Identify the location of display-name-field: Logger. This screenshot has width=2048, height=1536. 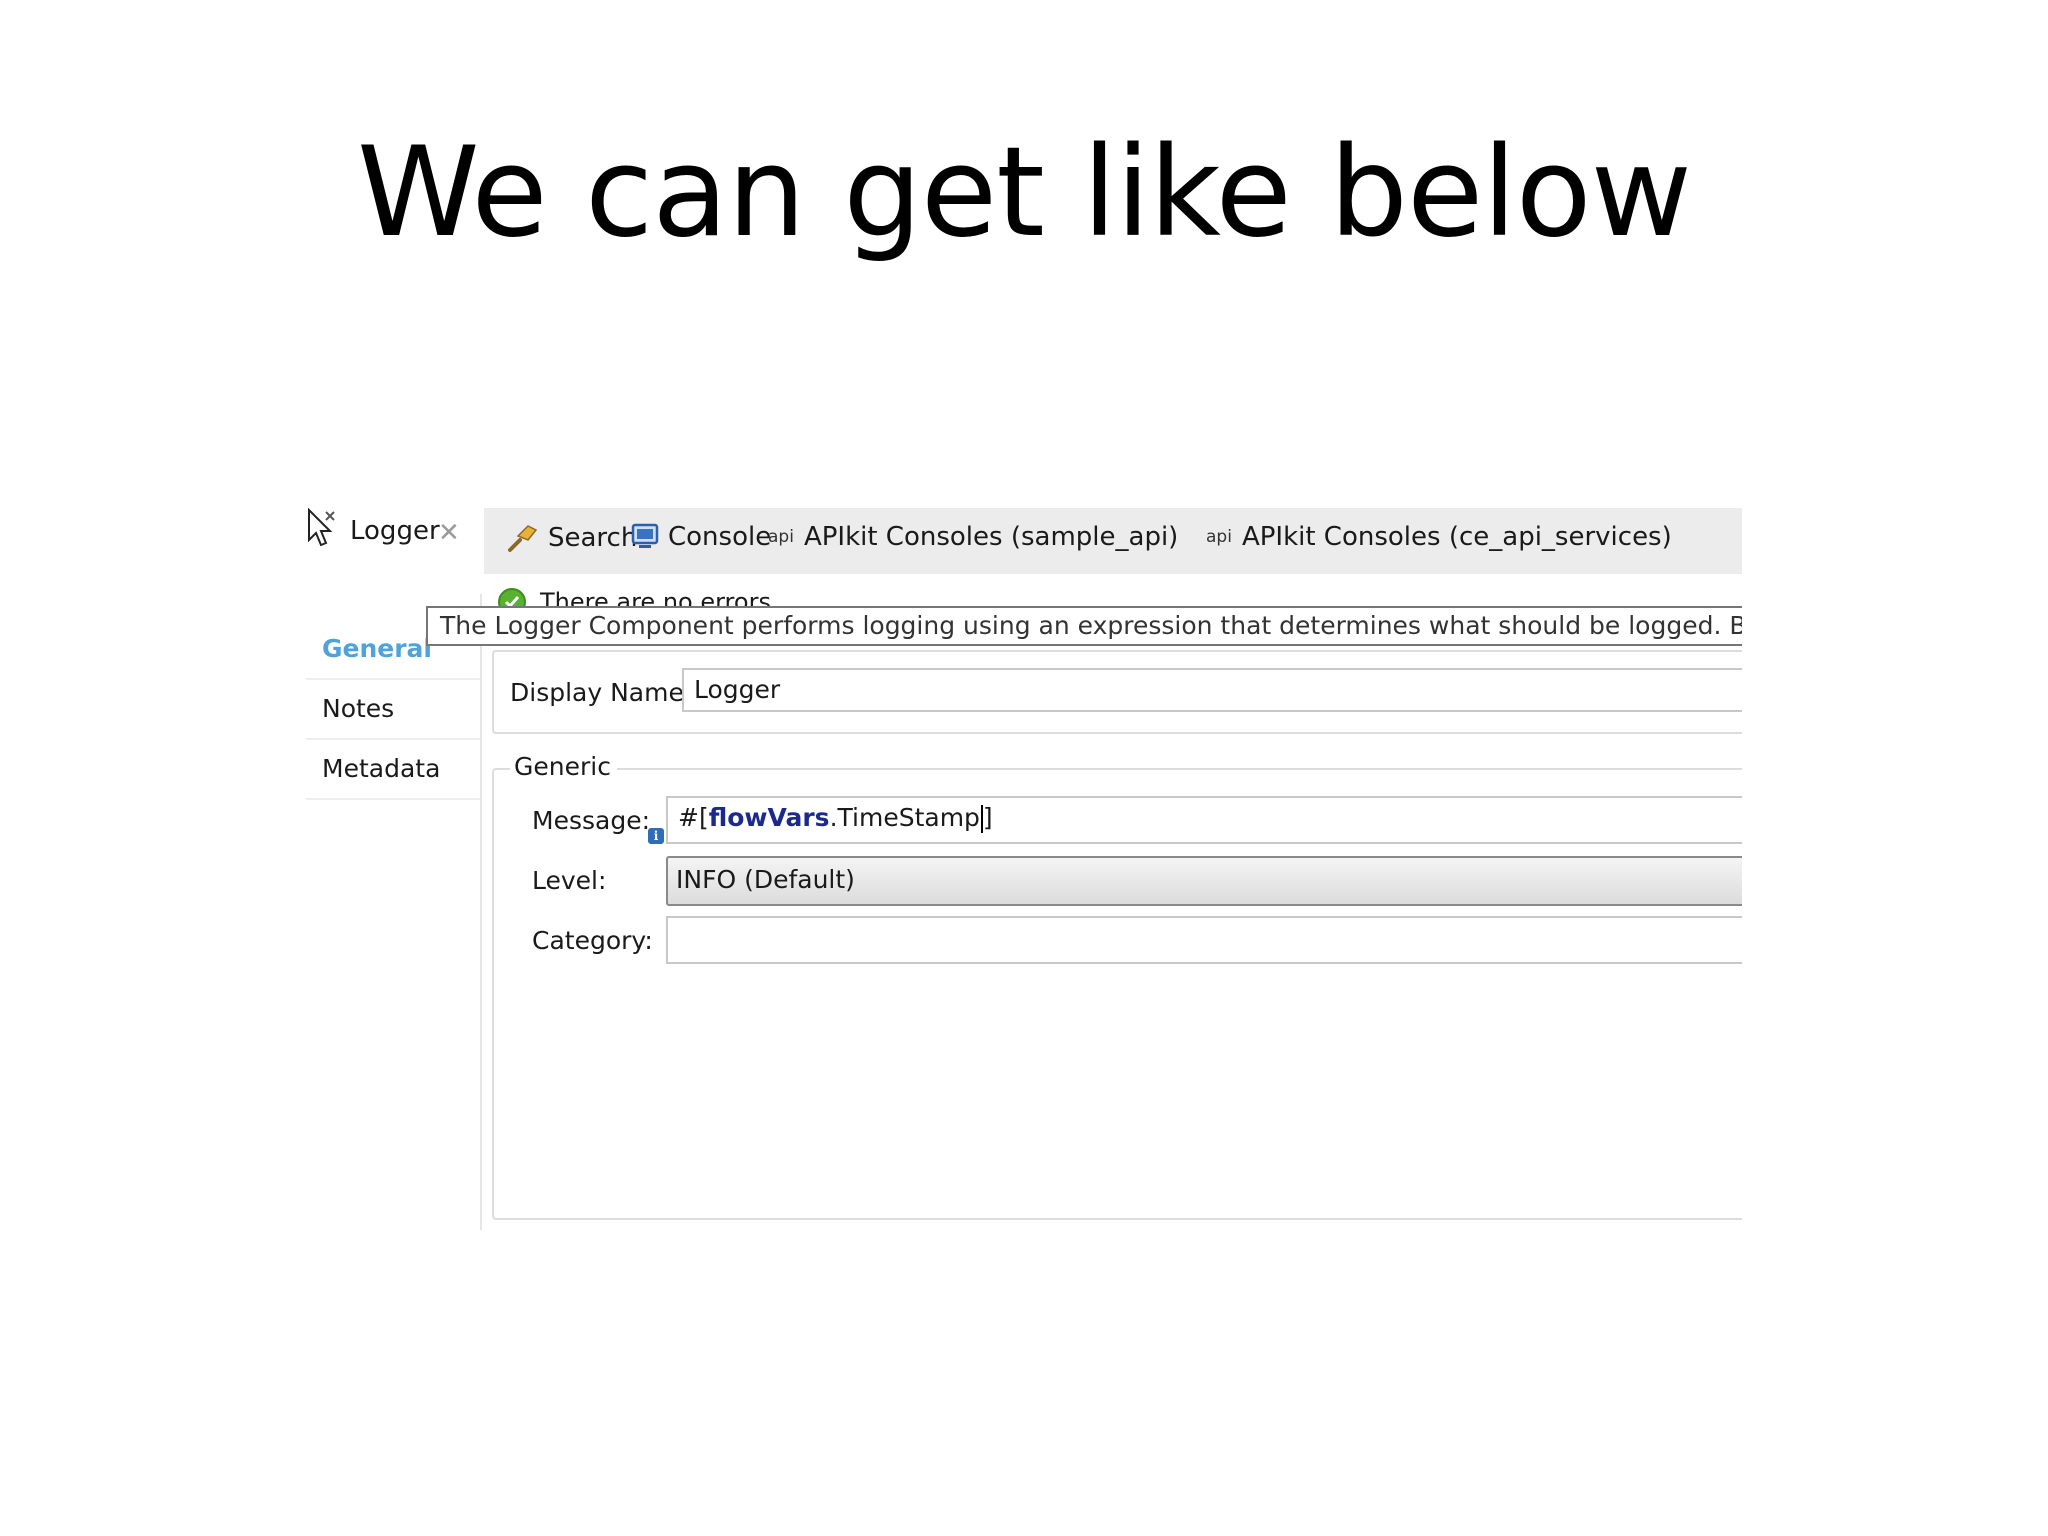
(1212, 690).